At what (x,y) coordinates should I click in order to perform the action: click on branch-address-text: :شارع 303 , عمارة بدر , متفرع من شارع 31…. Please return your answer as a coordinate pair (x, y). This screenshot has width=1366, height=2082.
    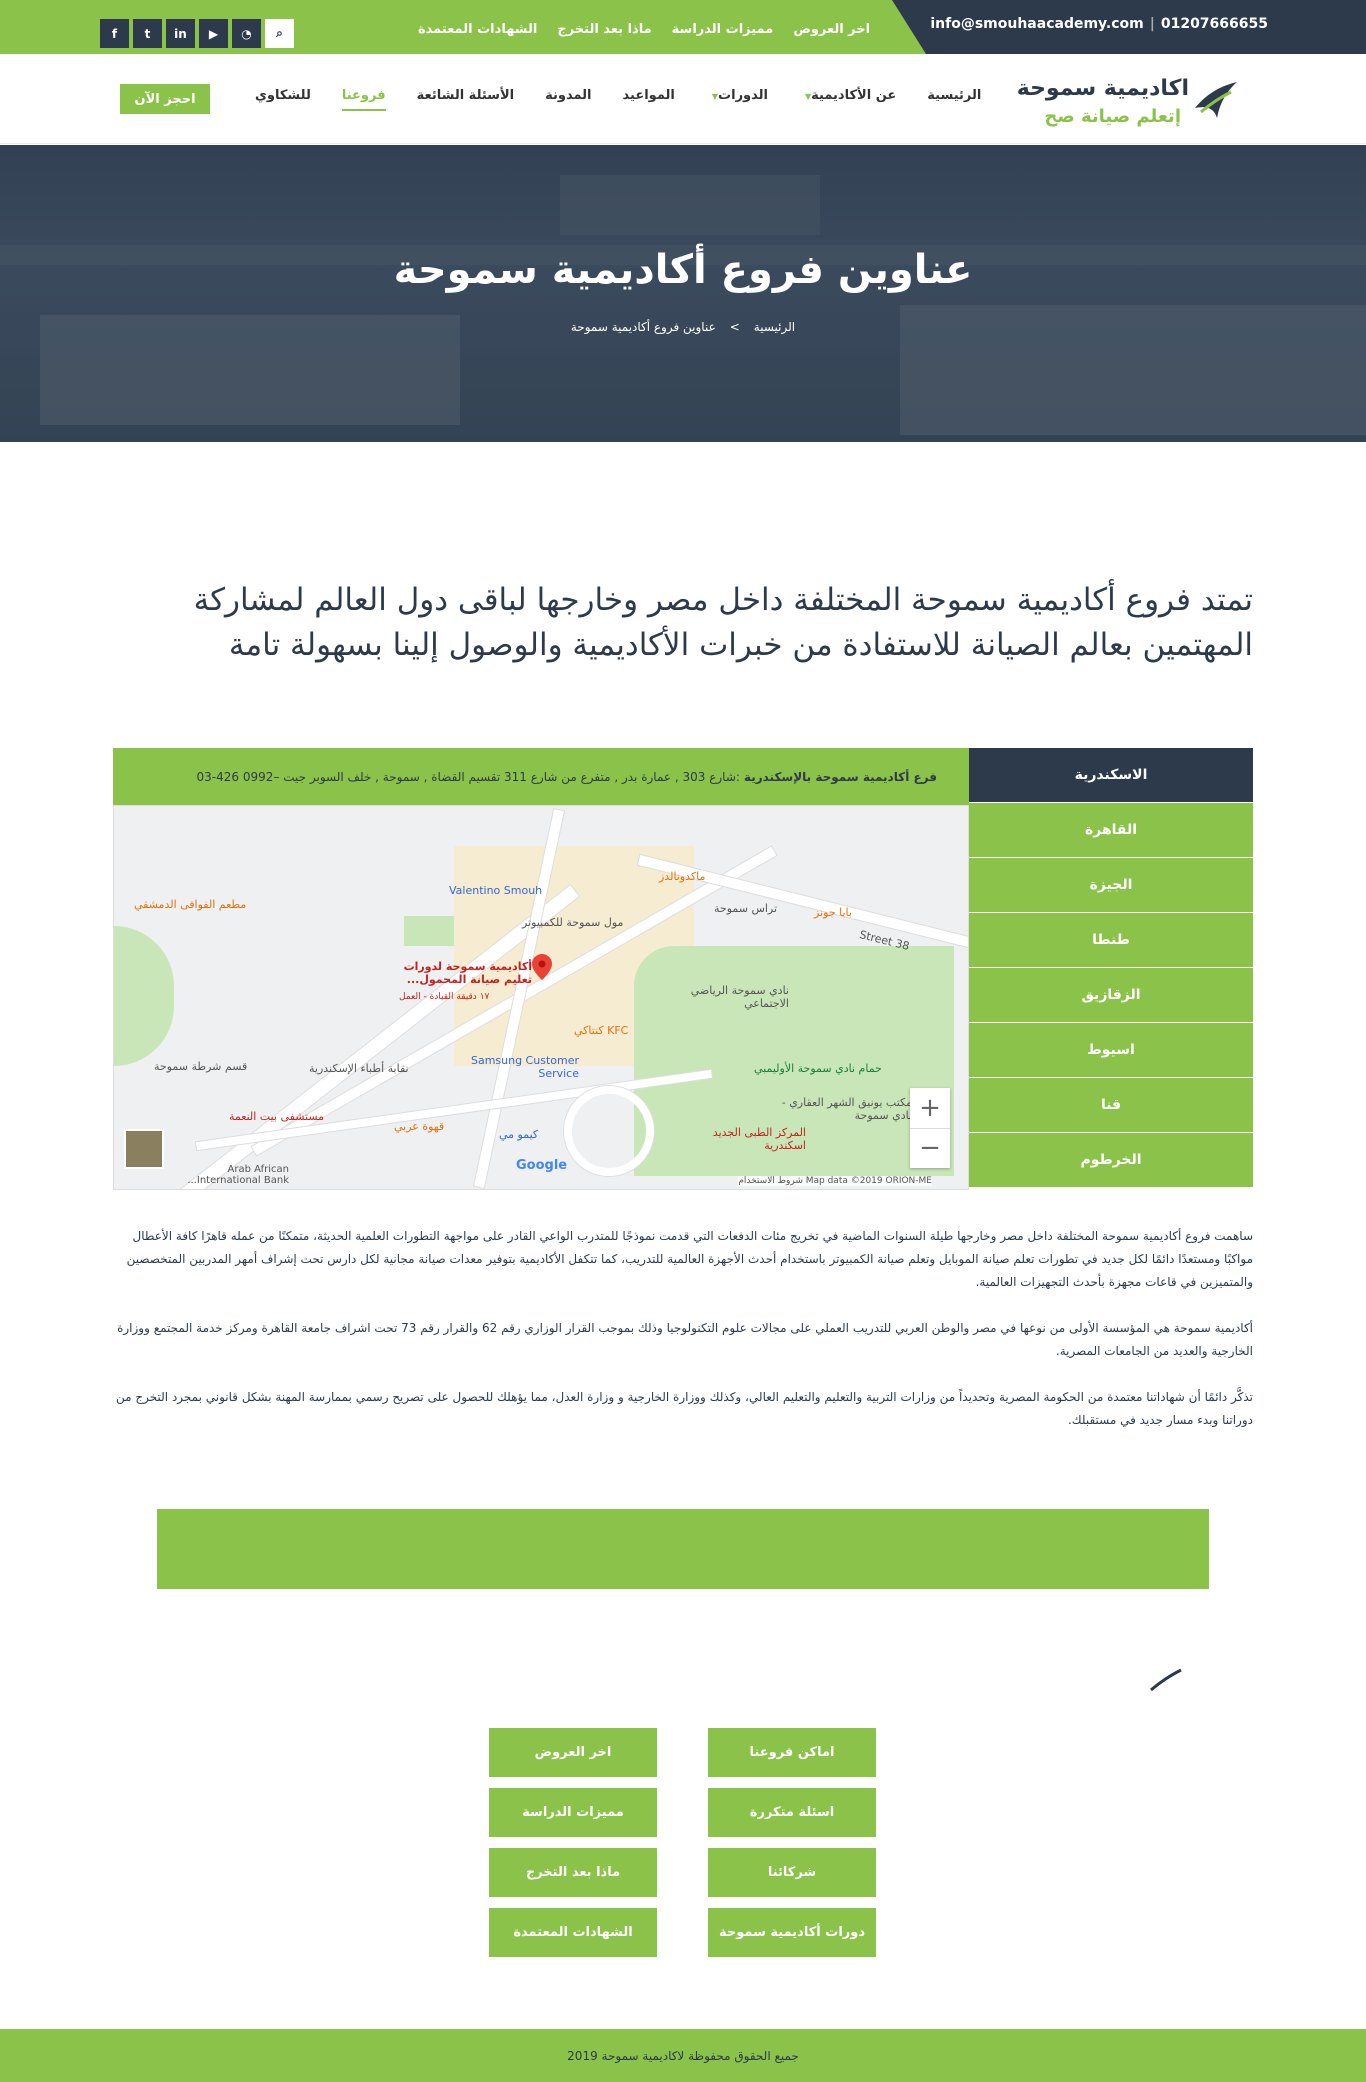
    Looking at the image, I should click on (468, 776).